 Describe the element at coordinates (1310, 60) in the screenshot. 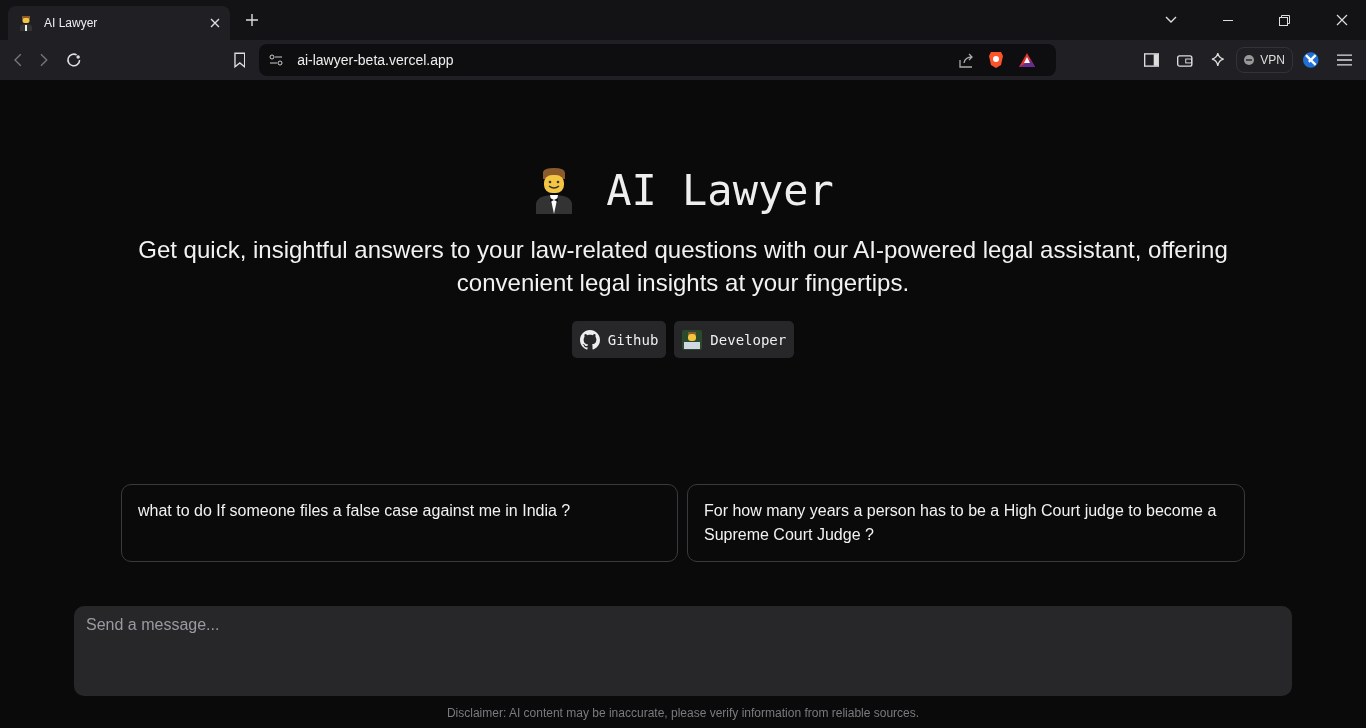

I see `cross-circle-icon` at that location.